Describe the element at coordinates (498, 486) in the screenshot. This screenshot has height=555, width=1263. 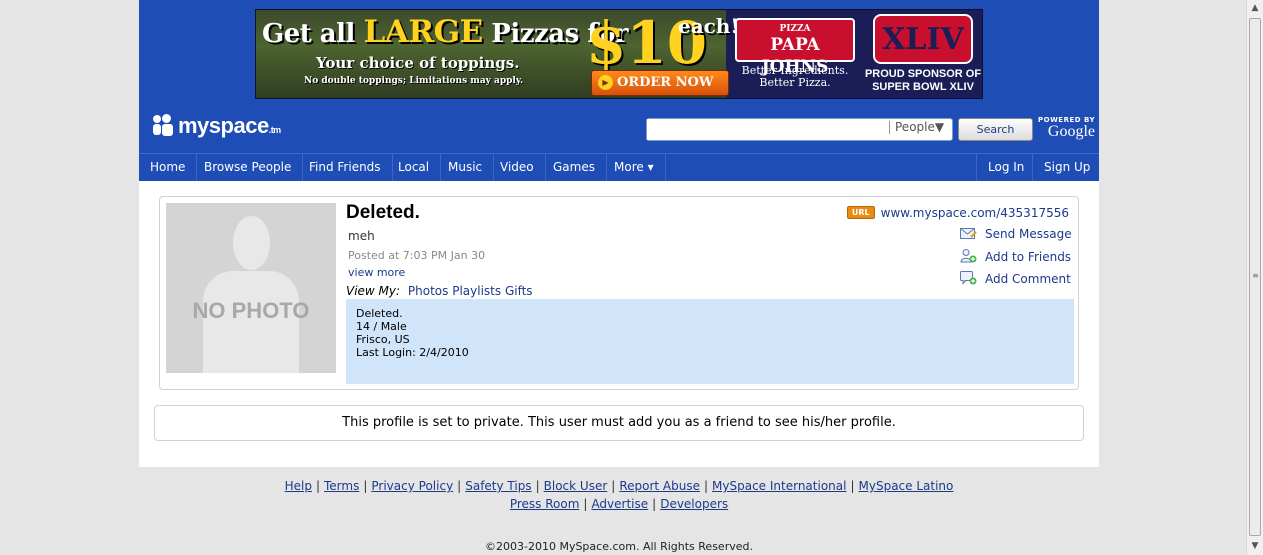
I see `footer-safety-tips-link: Safety Tips` at that location.